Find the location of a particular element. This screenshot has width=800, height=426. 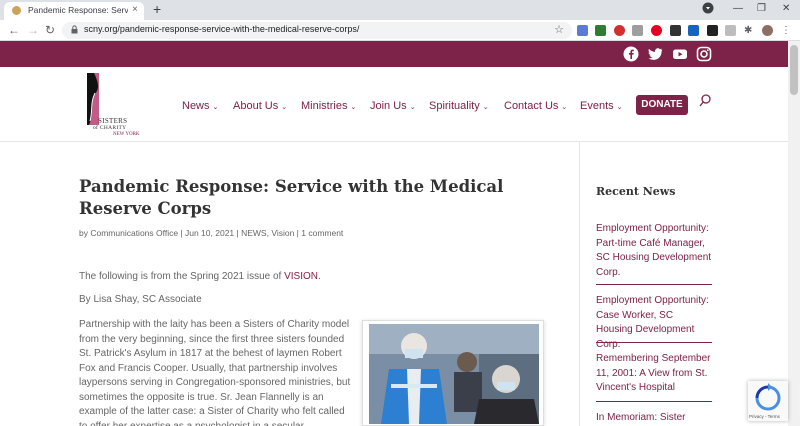

logo-text-new-york: NEW YORK is located at coordinates (126, 134).